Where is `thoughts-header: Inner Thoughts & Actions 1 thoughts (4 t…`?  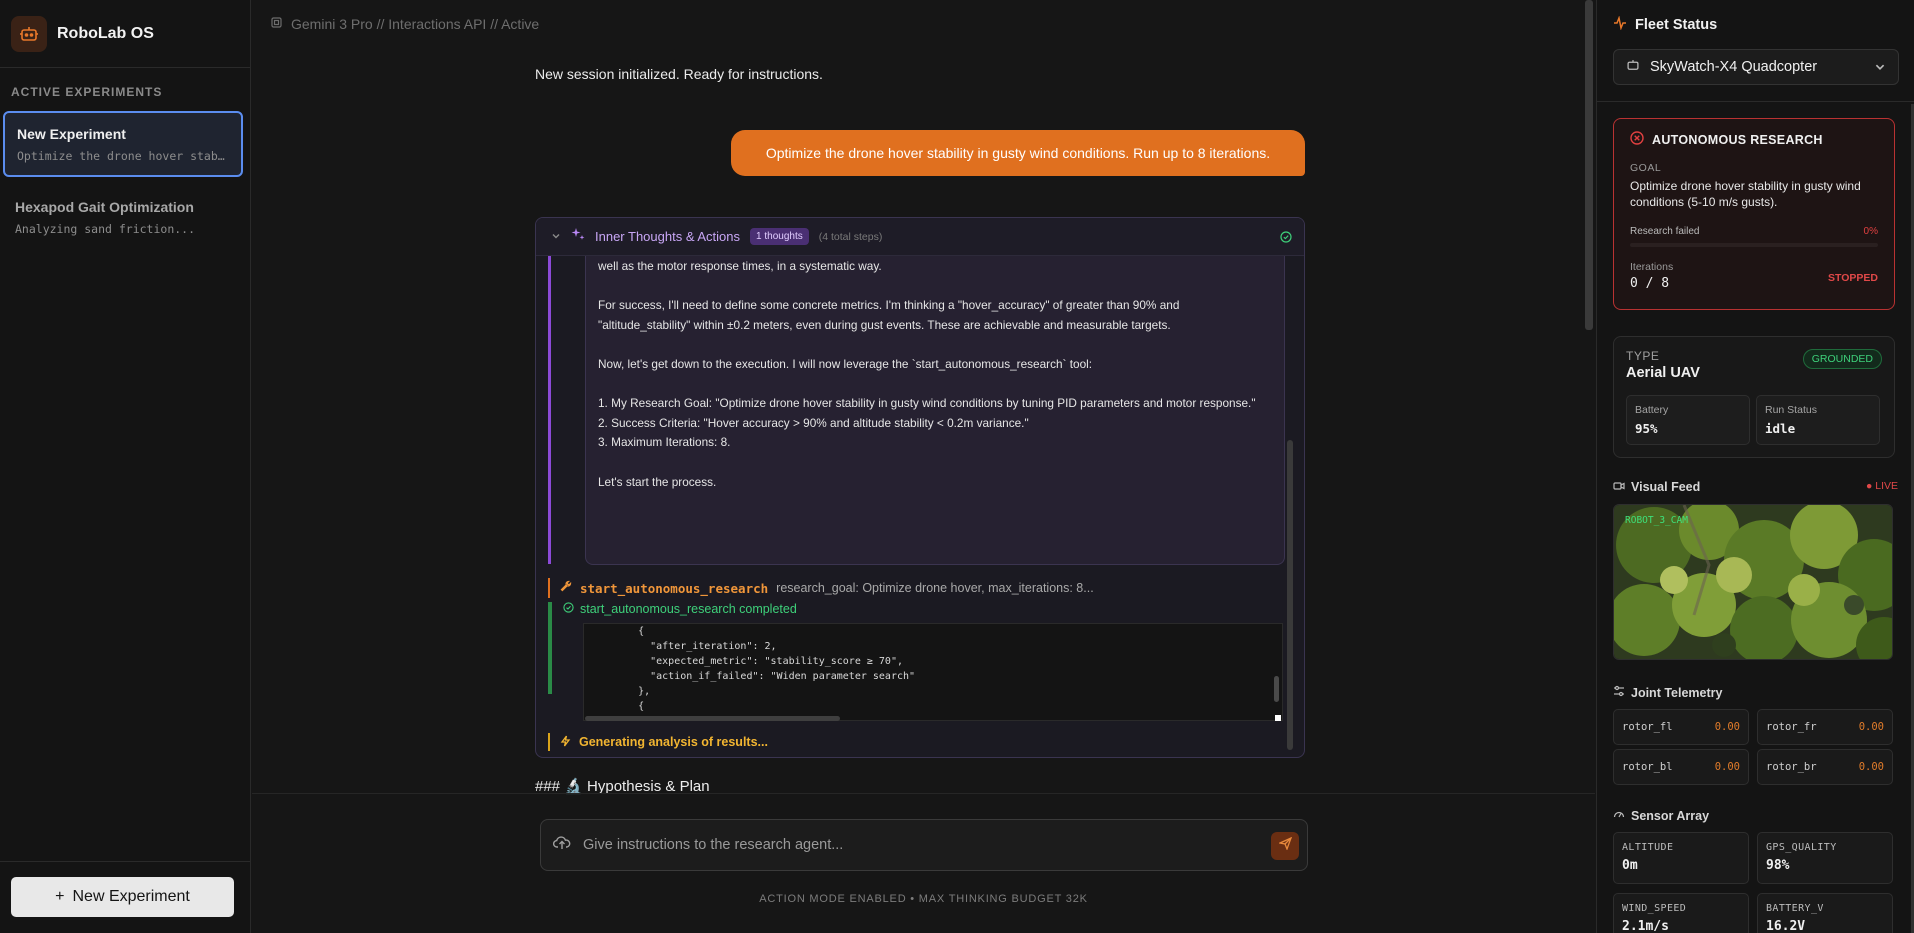
thoughts-header: Inner Thoughts & Actions 1 thoughts (4 t… is located at coordinates (920, 237).